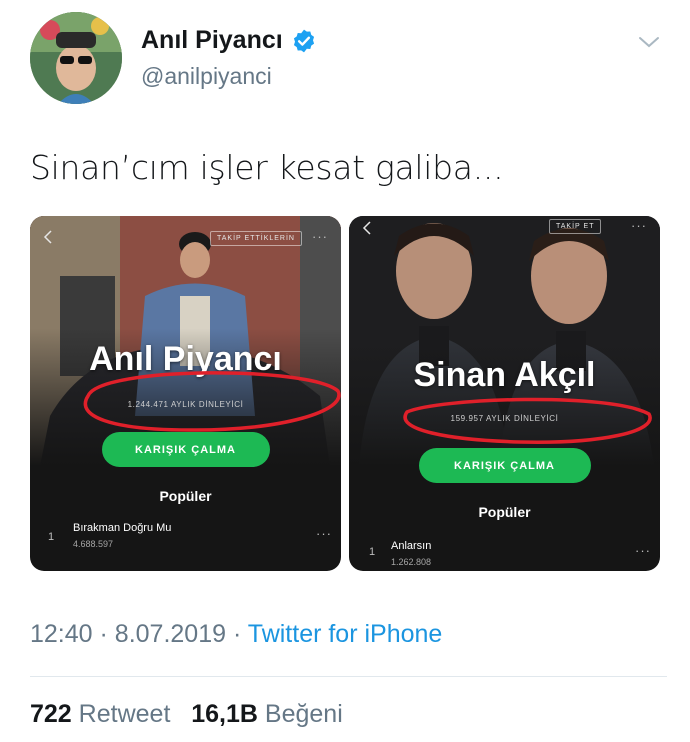 The image size is (690, 742). What do you see at coordinates (504, 375) in the screenshot?
I see `artist-name: Sinan Akçıl` at bounding box center [504, 375].